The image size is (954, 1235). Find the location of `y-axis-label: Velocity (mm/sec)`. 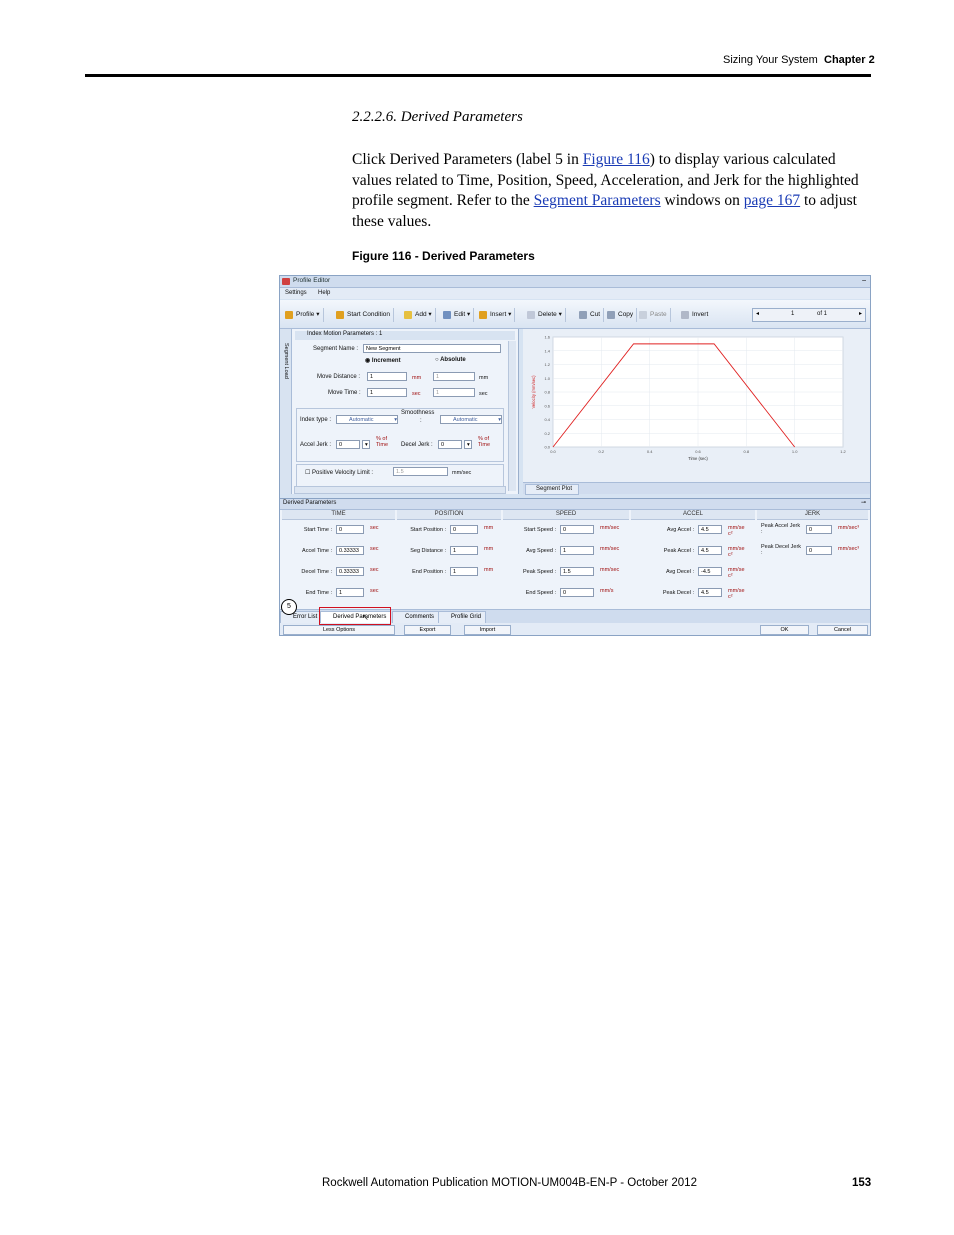

y-axis-label: Velocity (mm/sec) is located at coordinates (533, 392).